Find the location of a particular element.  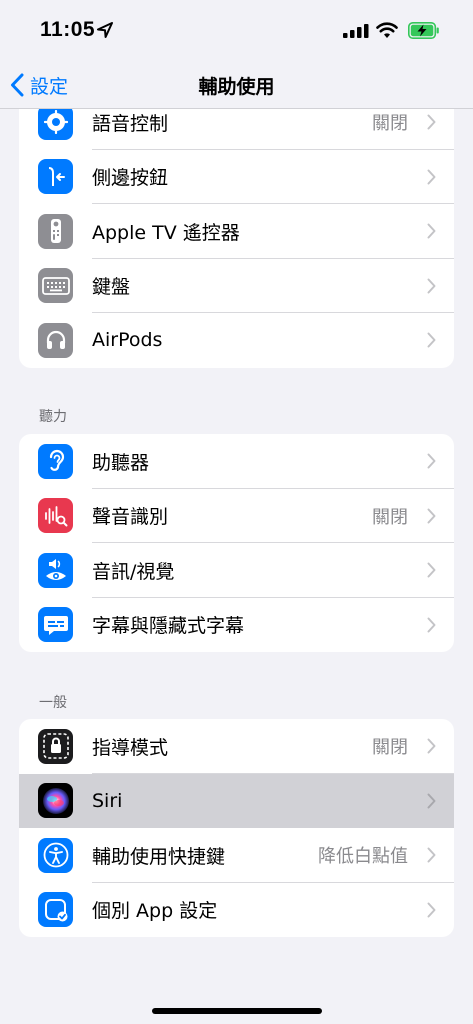

audio-visual-icon is located at coordinates (55, 570).